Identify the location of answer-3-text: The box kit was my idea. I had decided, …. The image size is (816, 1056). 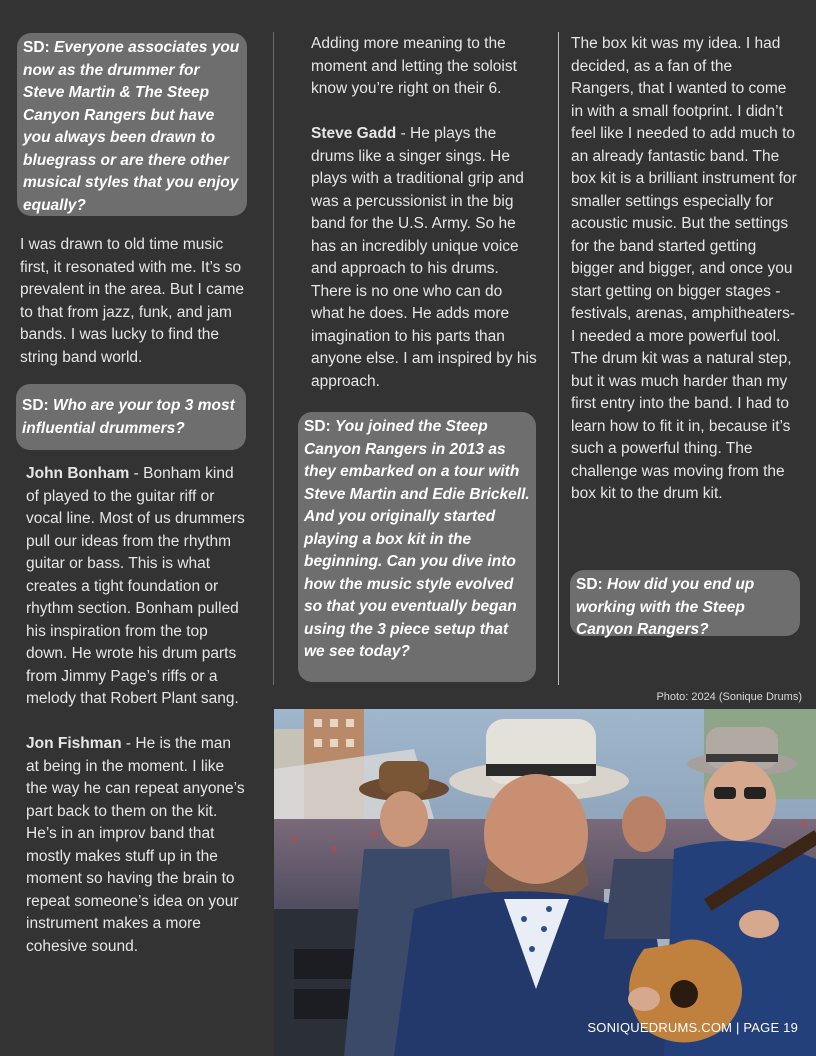
(684, 268).